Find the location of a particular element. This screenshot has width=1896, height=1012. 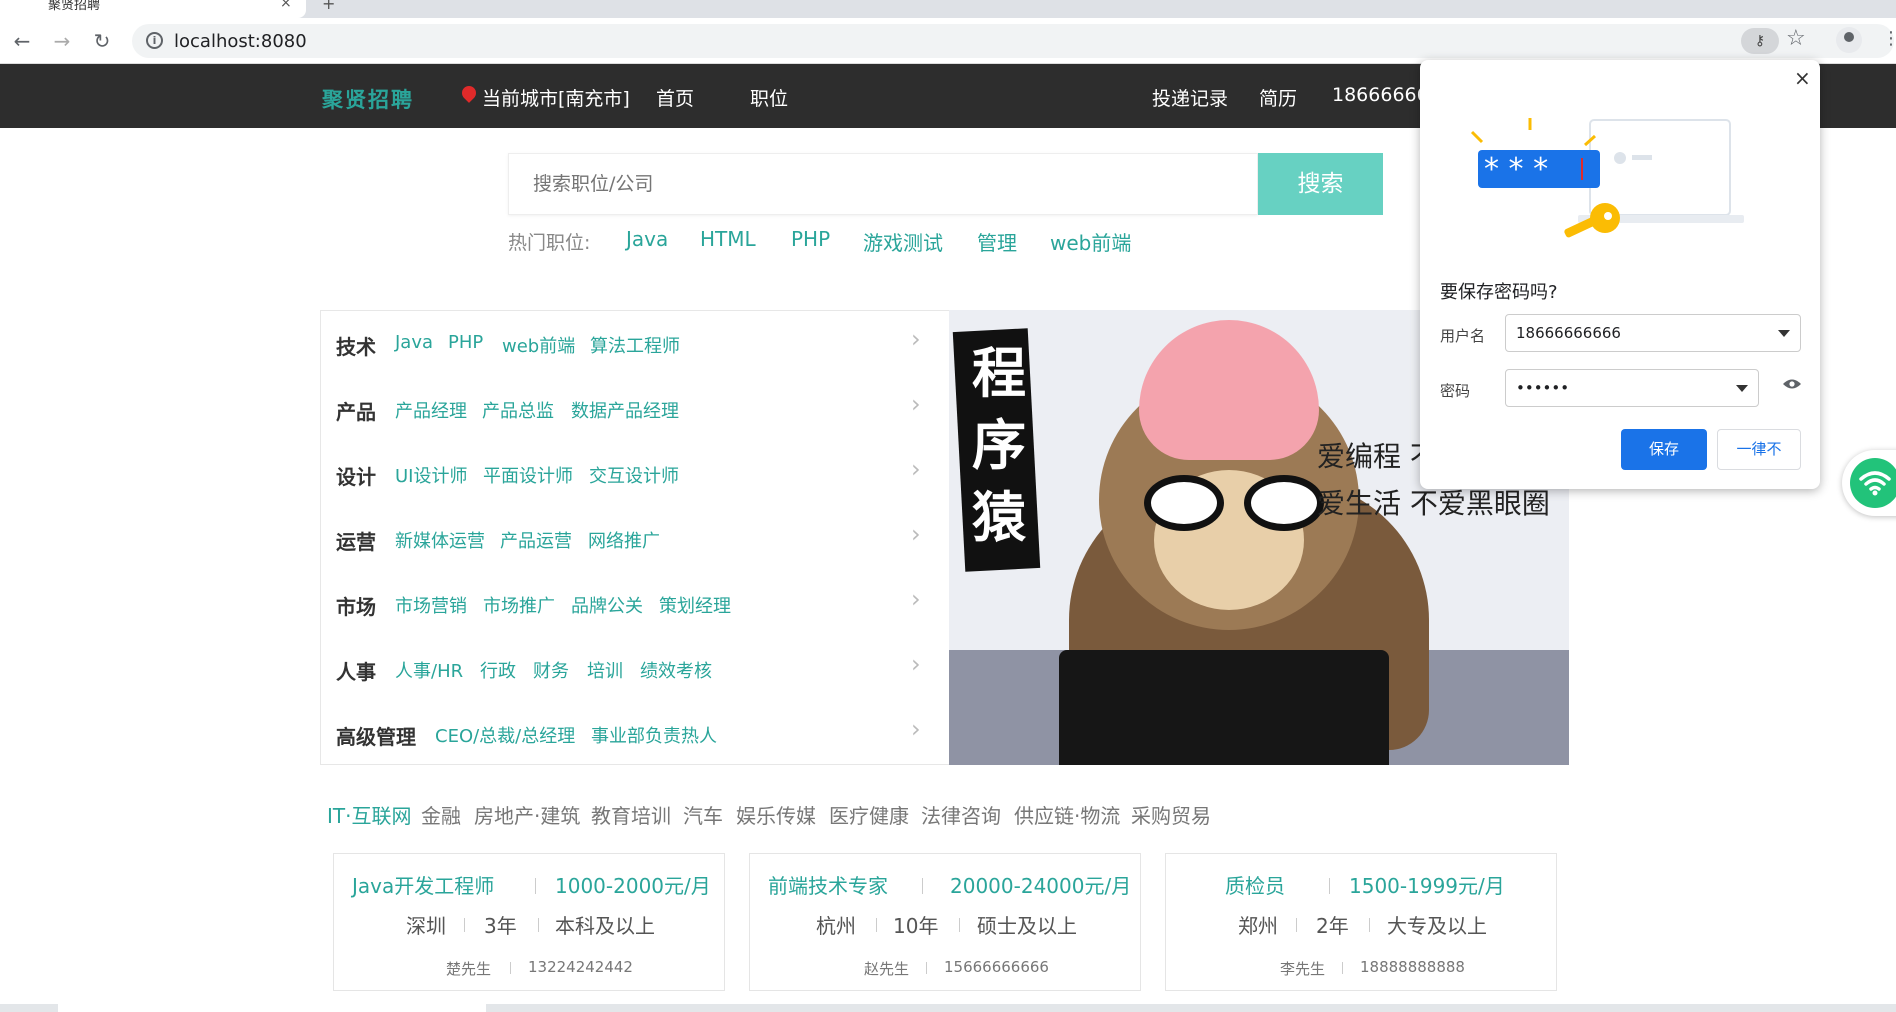

category-link: 数据产品经理 is located at coordinates (625, 410).